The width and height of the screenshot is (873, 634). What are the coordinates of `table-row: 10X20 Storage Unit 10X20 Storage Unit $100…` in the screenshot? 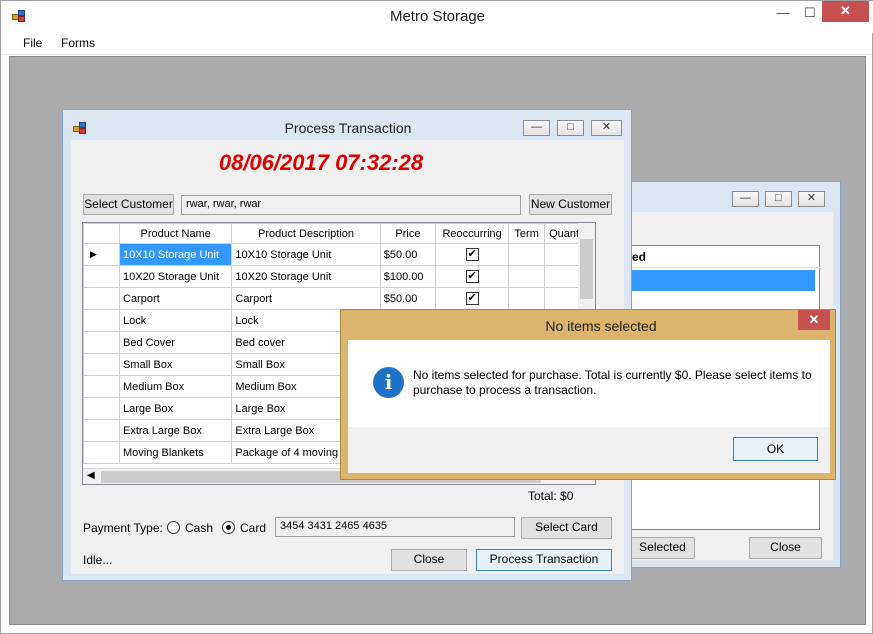 It's located at (339, 276).